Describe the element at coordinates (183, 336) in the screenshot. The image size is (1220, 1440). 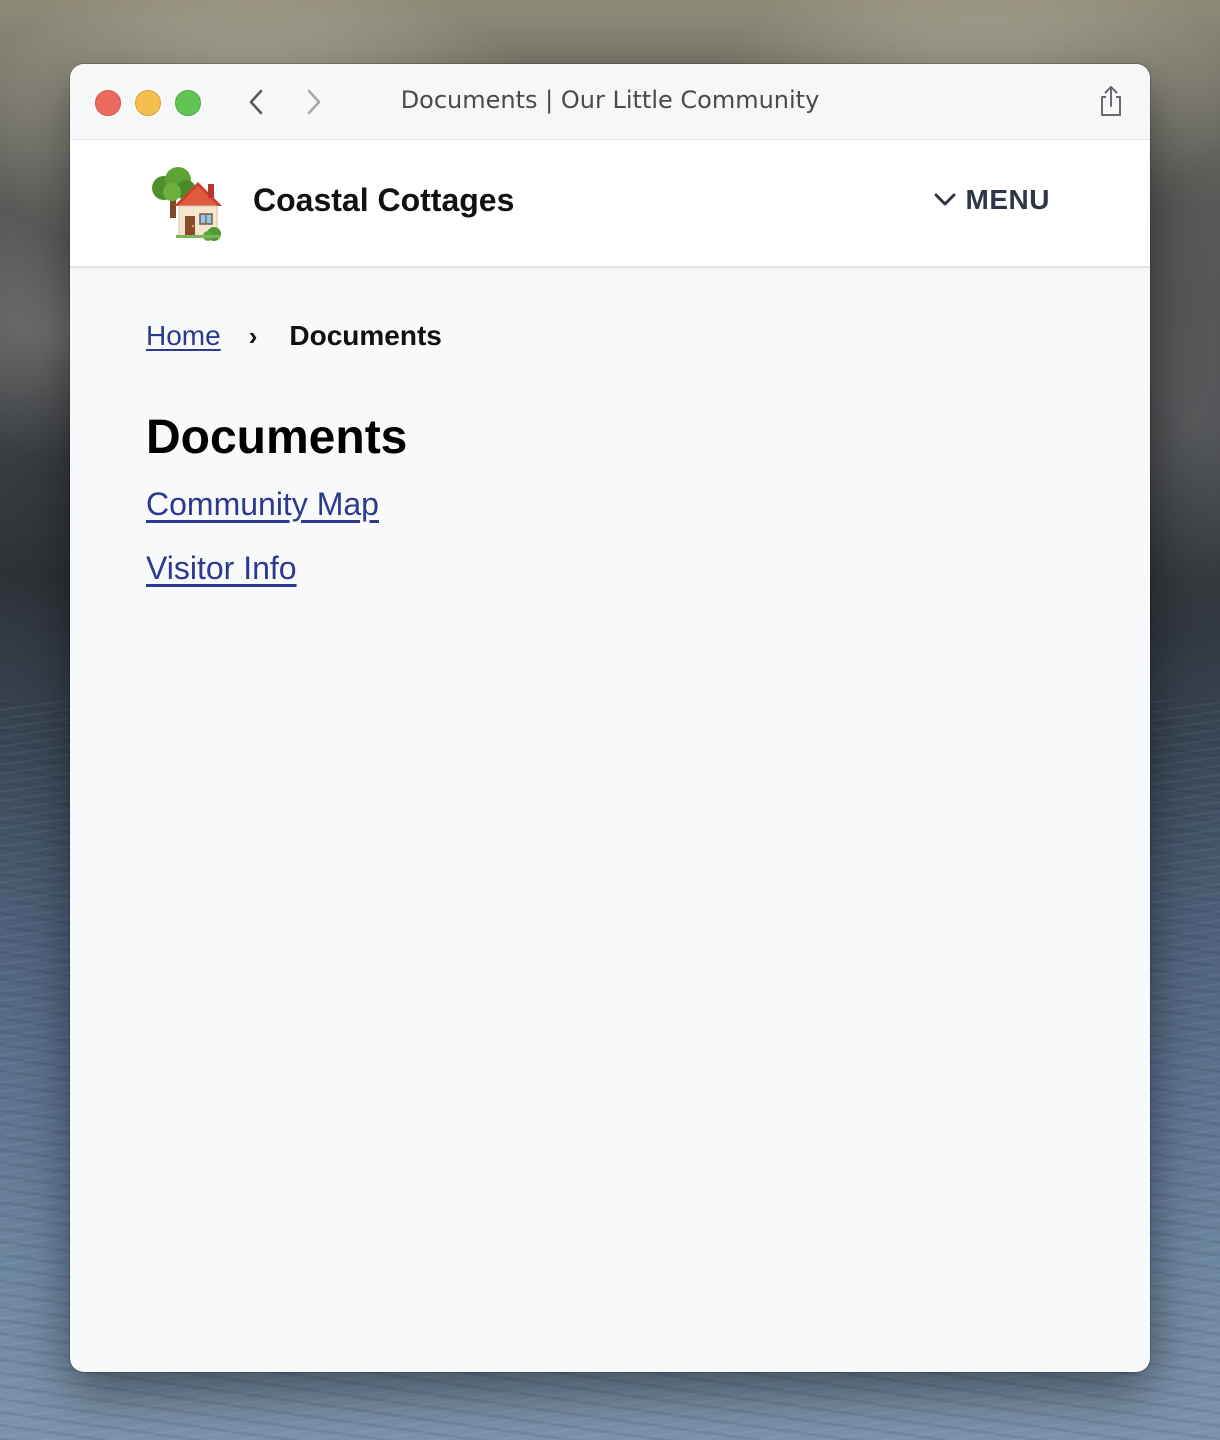
I see `breadcrumb-home-link: Home` at that location.